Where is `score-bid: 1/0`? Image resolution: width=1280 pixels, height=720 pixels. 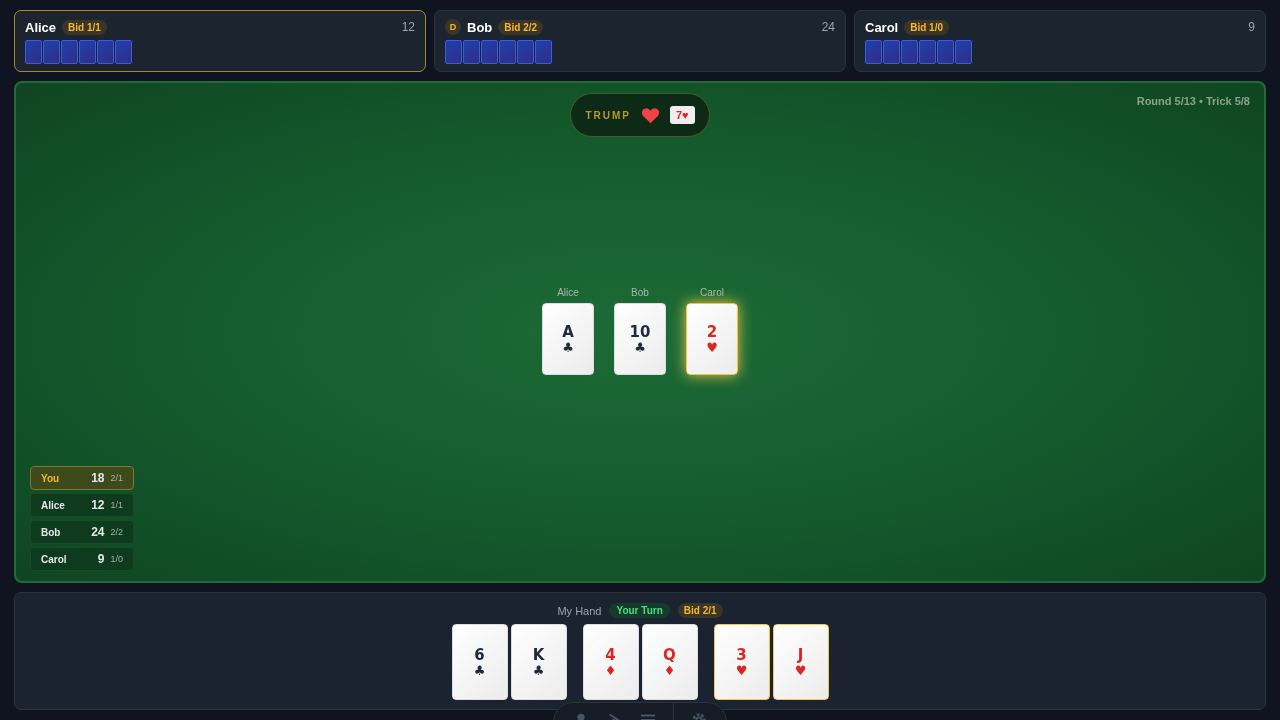
score-bid: 1/0 is located at coordinates (116, 559).